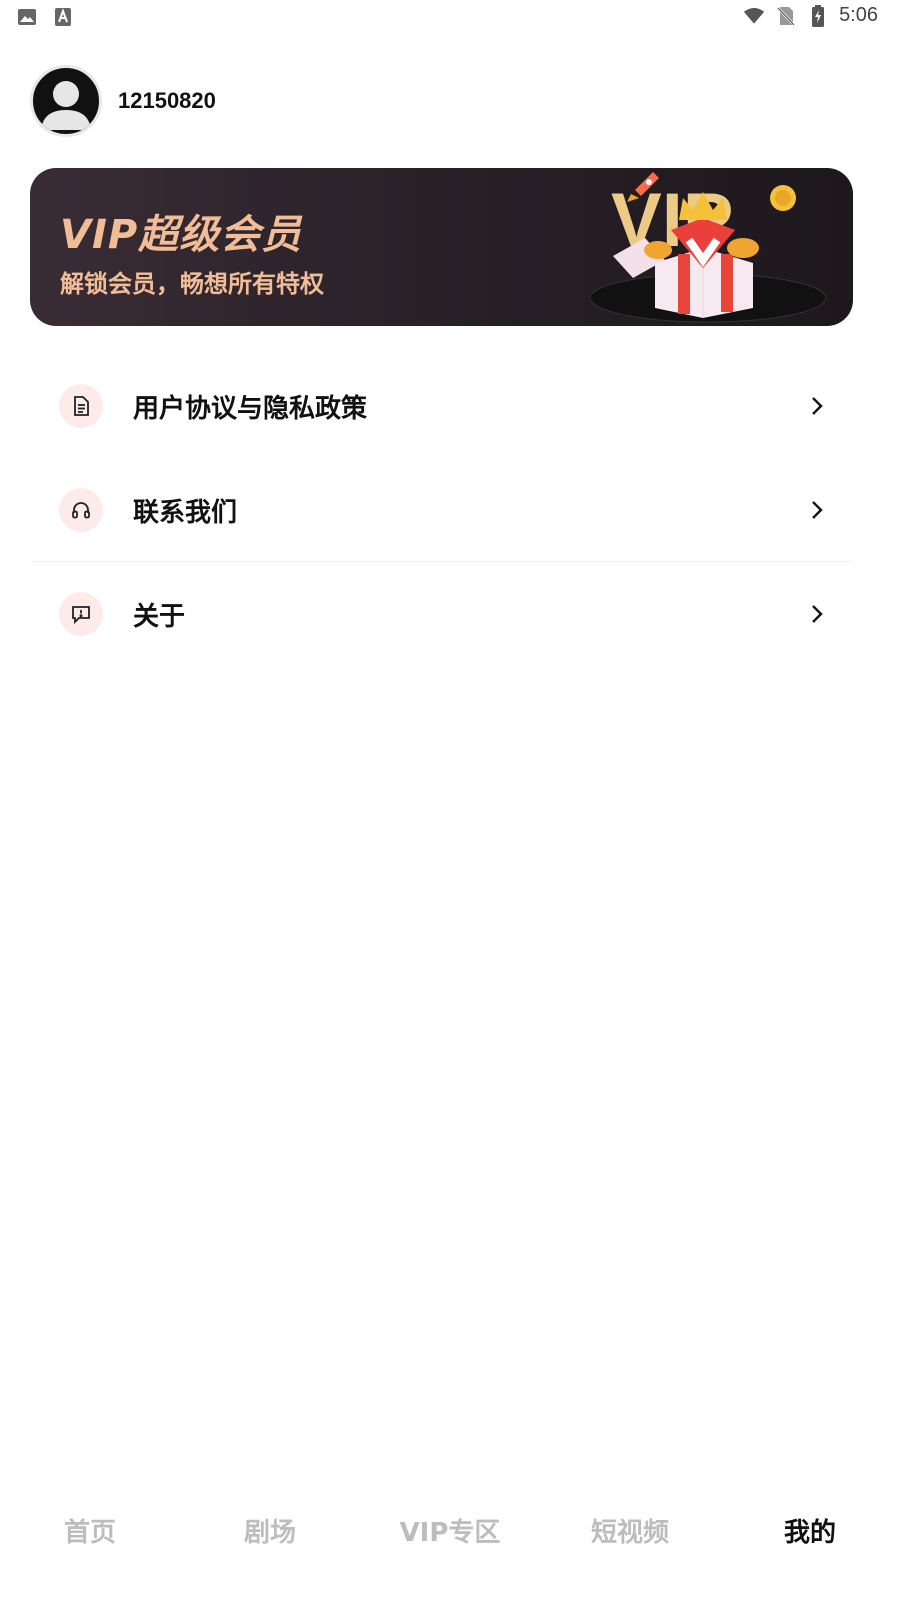 Image resolution: width=900 pixels, height=1600 pixels. Describe the element at coordinates (818, 15) in the screenshot. I see `battery-charging-icon` at that location.